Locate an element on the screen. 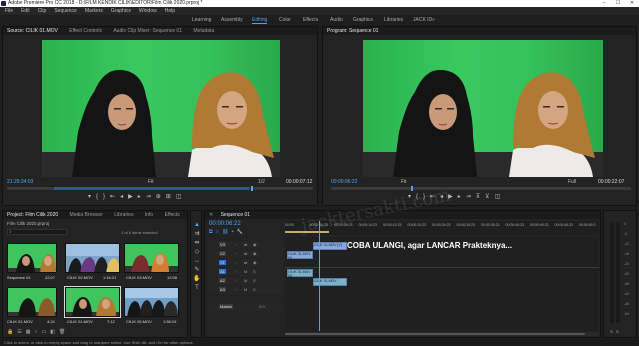 The image size is (639, 346). menu-clip: Clip is located at coordinates (42, 11).